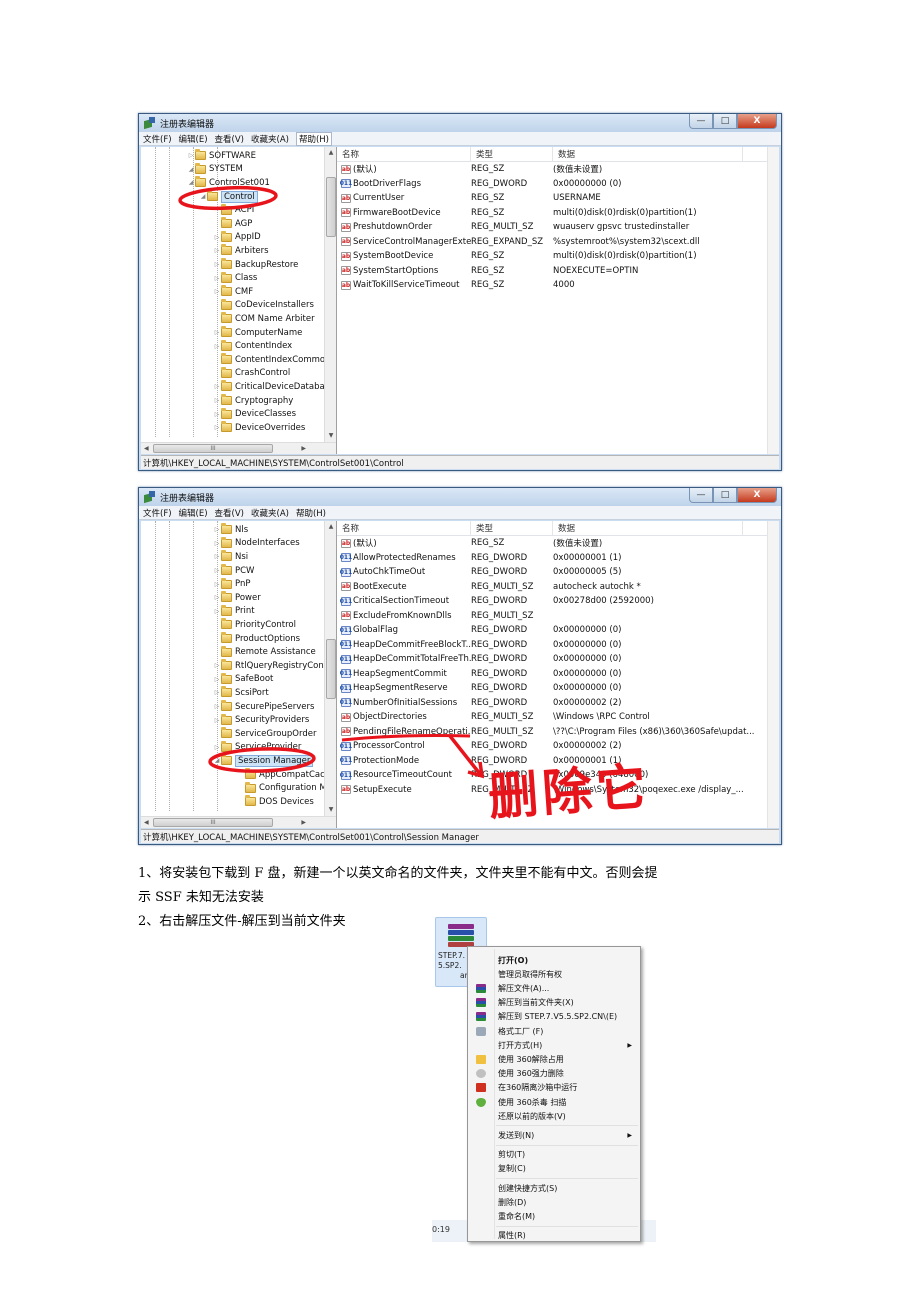 This screenshot has height=1302, width=920. What do you see at coordinates (232, 584) in the screenshot?
I see `tree-node: ▷ PnP` at bounding box center [232, 584].